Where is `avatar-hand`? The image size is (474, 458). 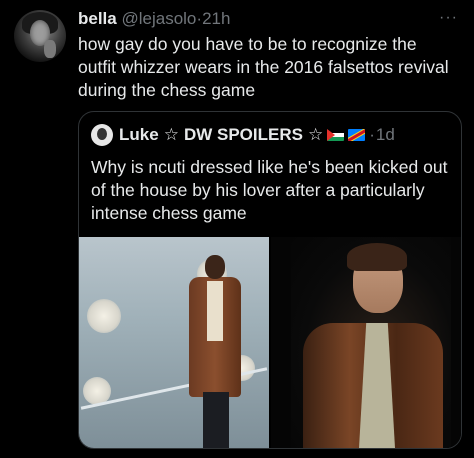 avatar-hand is located at coordinates (50, 49).